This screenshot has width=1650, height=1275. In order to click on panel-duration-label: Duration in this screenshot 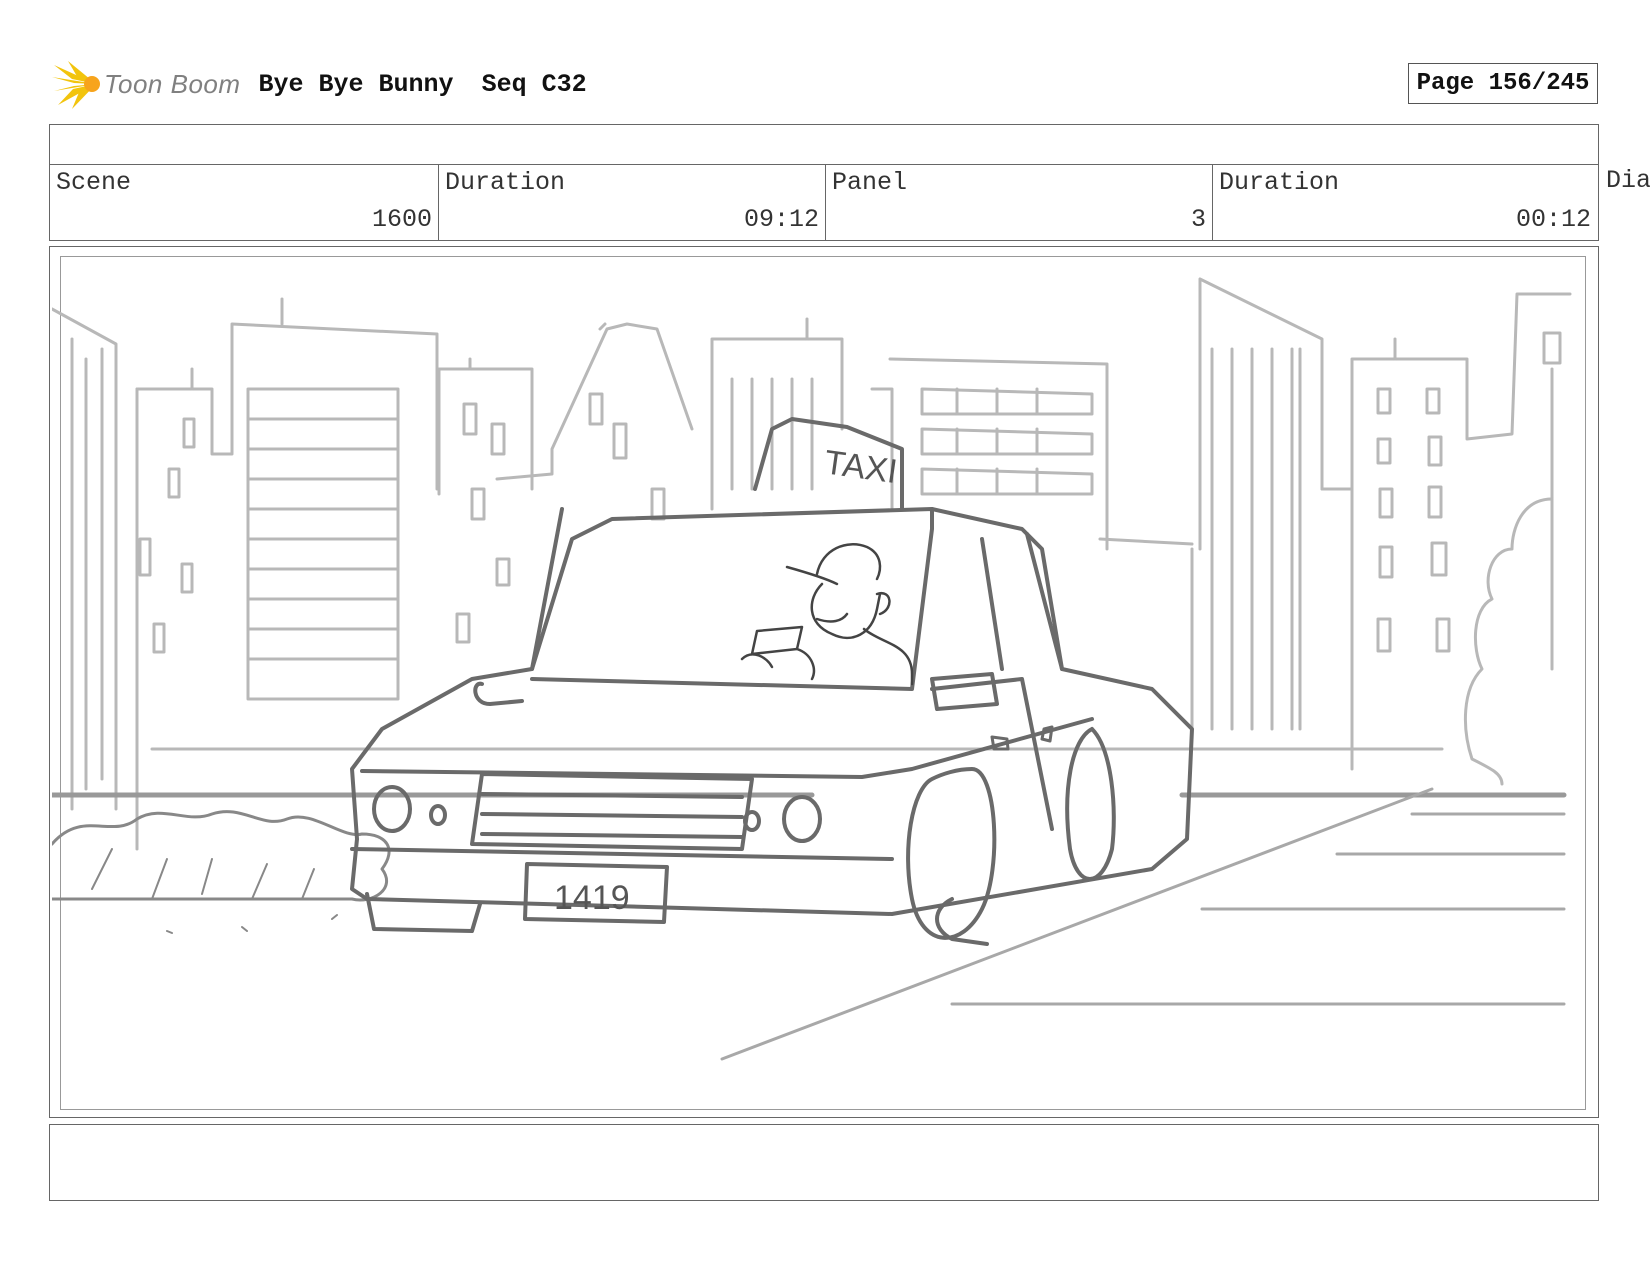, I will do `click(1279, 182)`.